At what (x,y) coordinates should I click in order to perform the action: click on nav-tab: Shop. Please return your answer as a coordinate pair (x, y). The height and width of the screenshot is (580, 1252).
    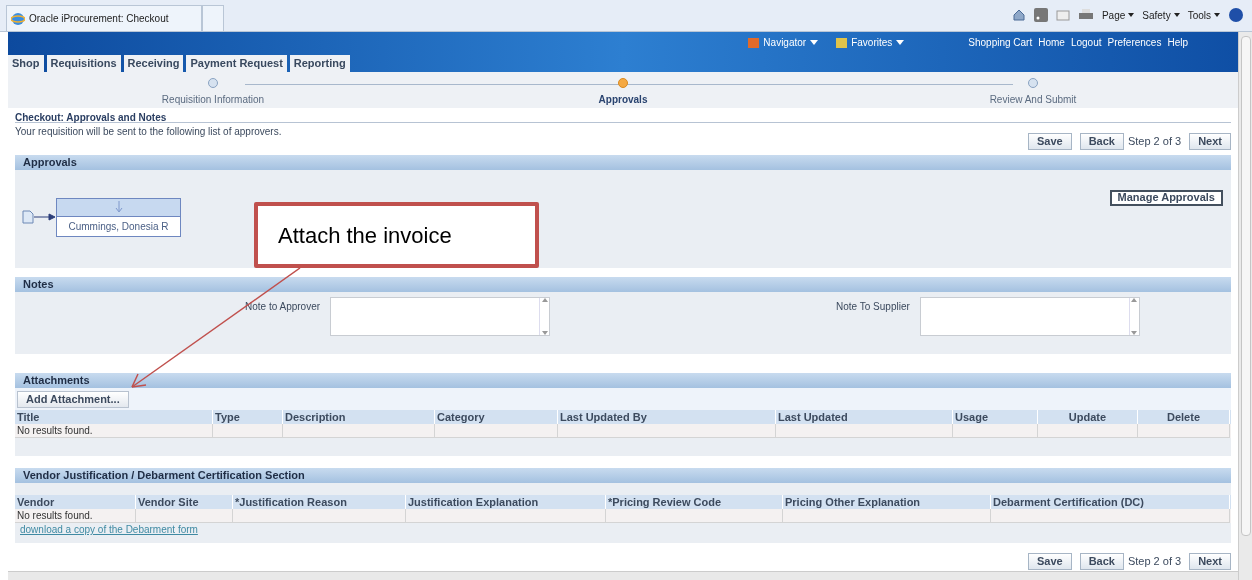
    Looking at the image, I should click on (26, 63).